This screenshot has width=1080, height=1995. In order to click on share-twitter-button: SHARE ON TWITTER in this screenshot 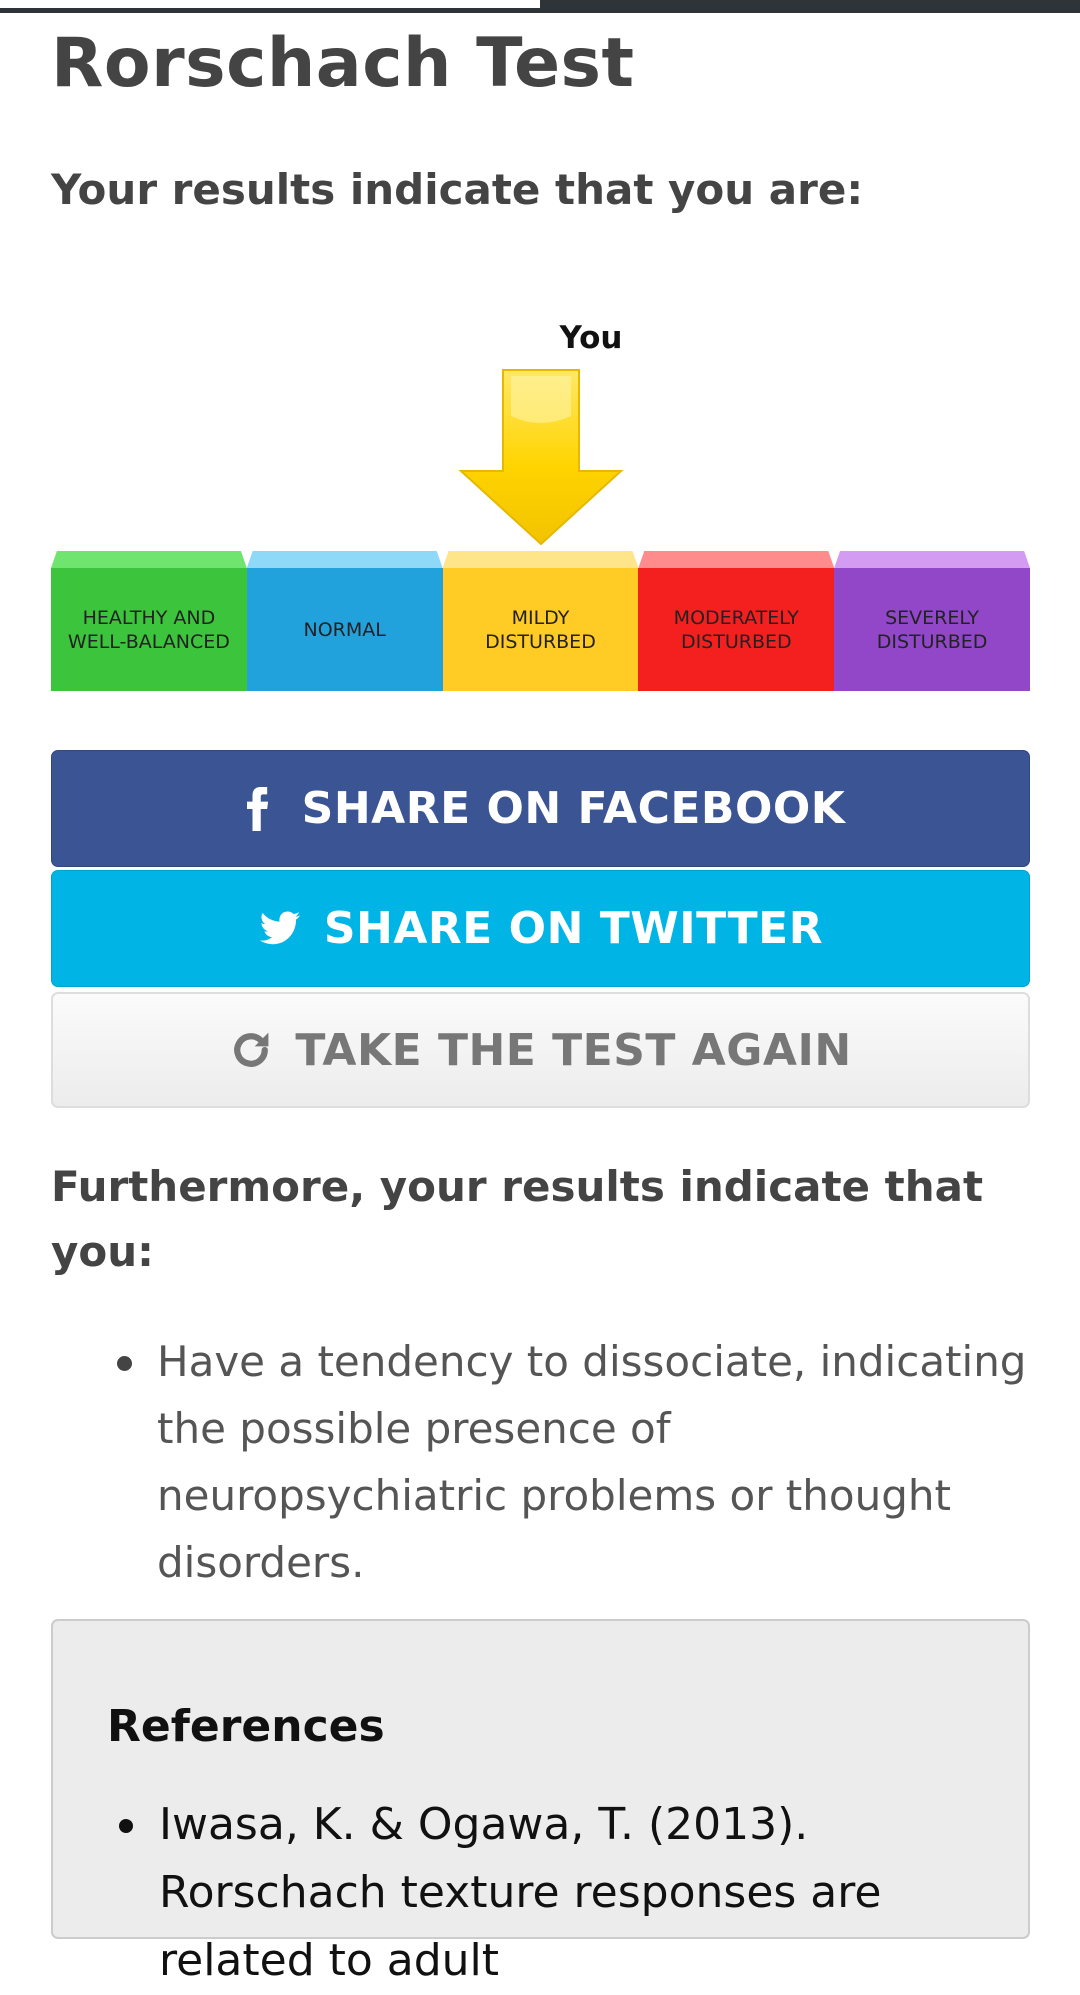, I will do `click(540, 928)`.